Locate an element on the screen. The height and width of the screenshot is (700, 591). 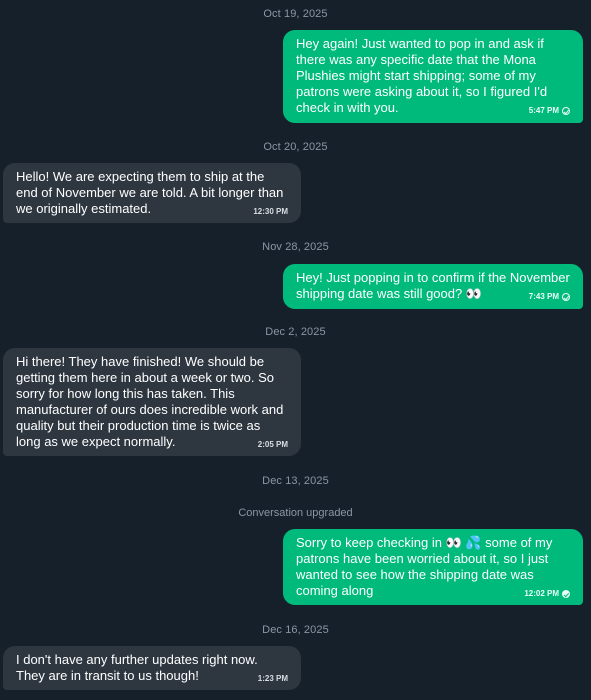
message-meta: 1:23 PM is located at coordinates (273, 679).